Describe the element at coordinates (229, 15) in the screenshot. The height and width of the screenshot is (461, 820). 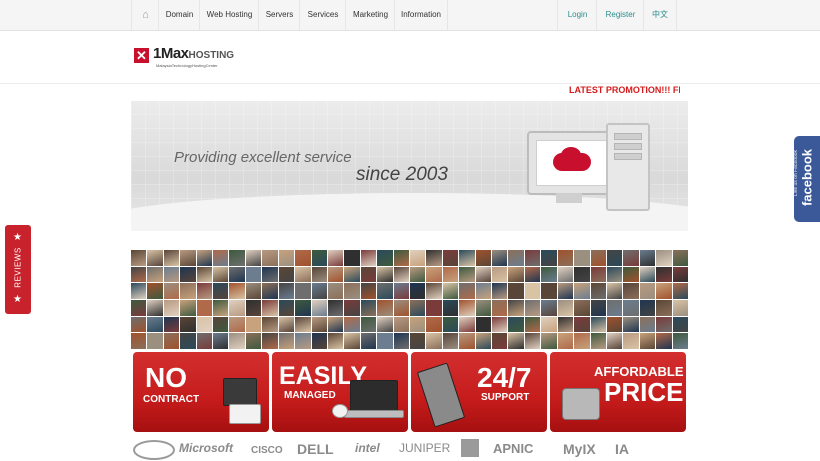
I see `nav-web-hosting: Web Hosting` at that location.